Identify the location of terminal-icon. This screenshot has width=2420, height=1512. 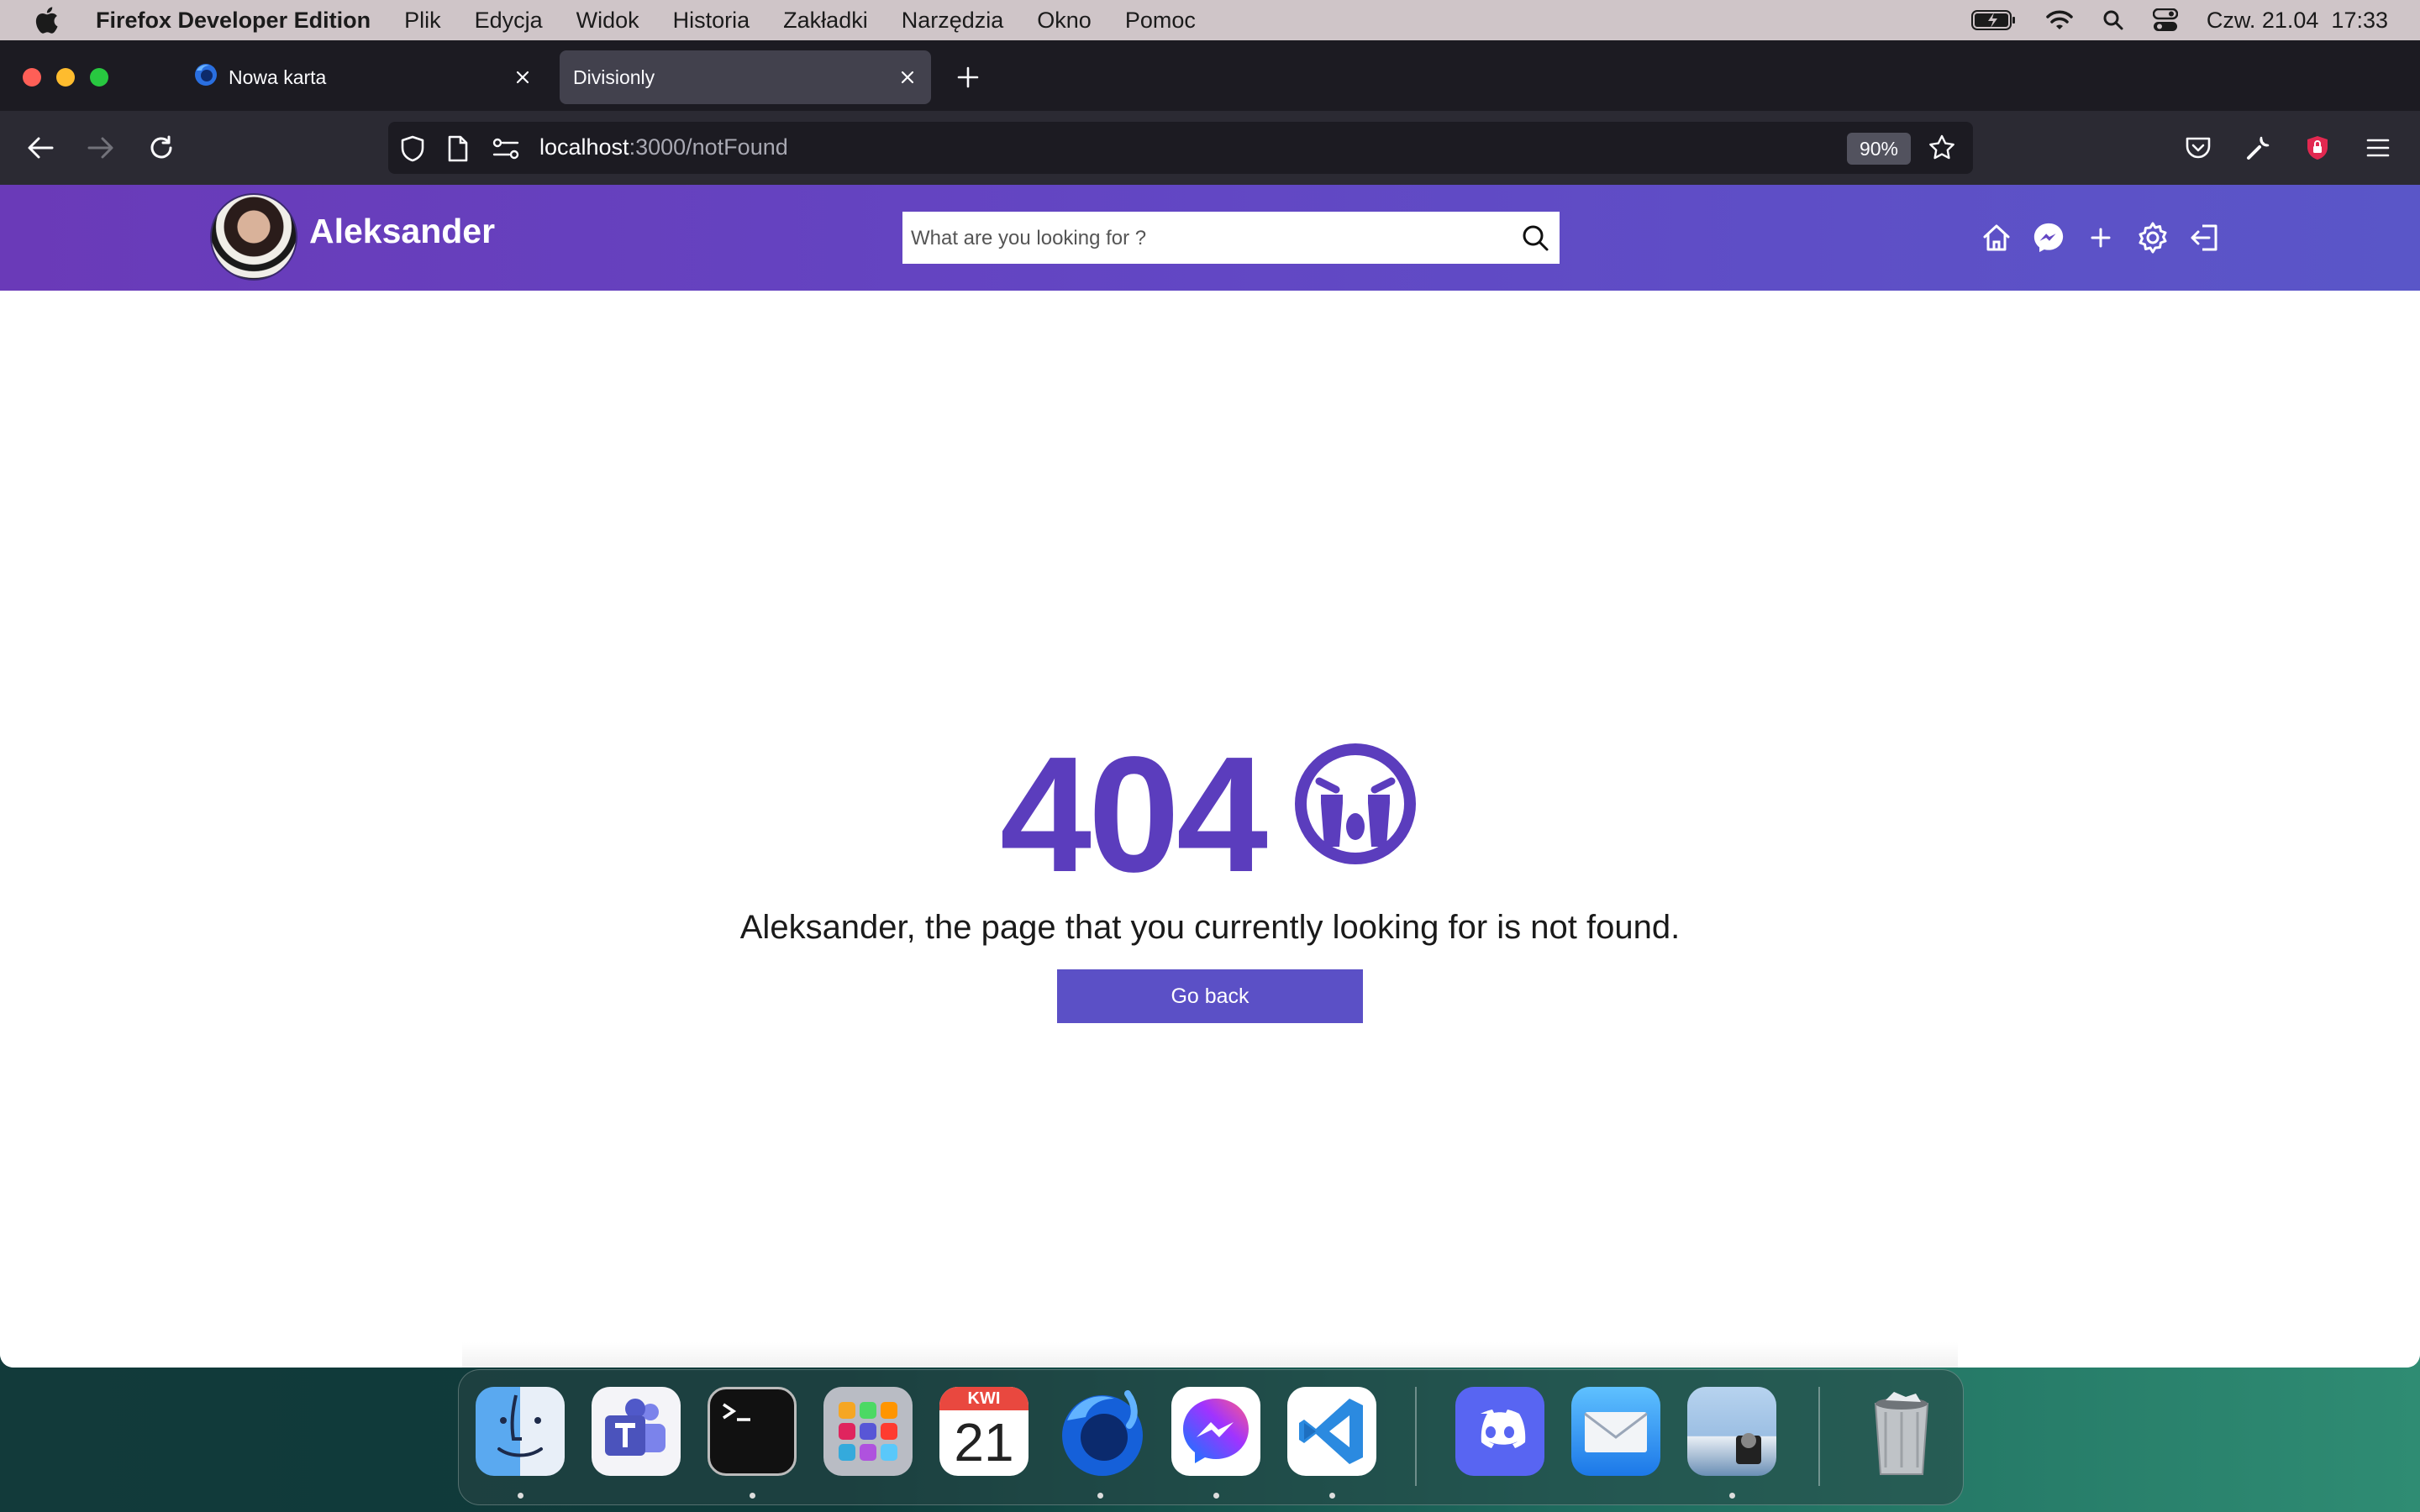
(752, 1431).